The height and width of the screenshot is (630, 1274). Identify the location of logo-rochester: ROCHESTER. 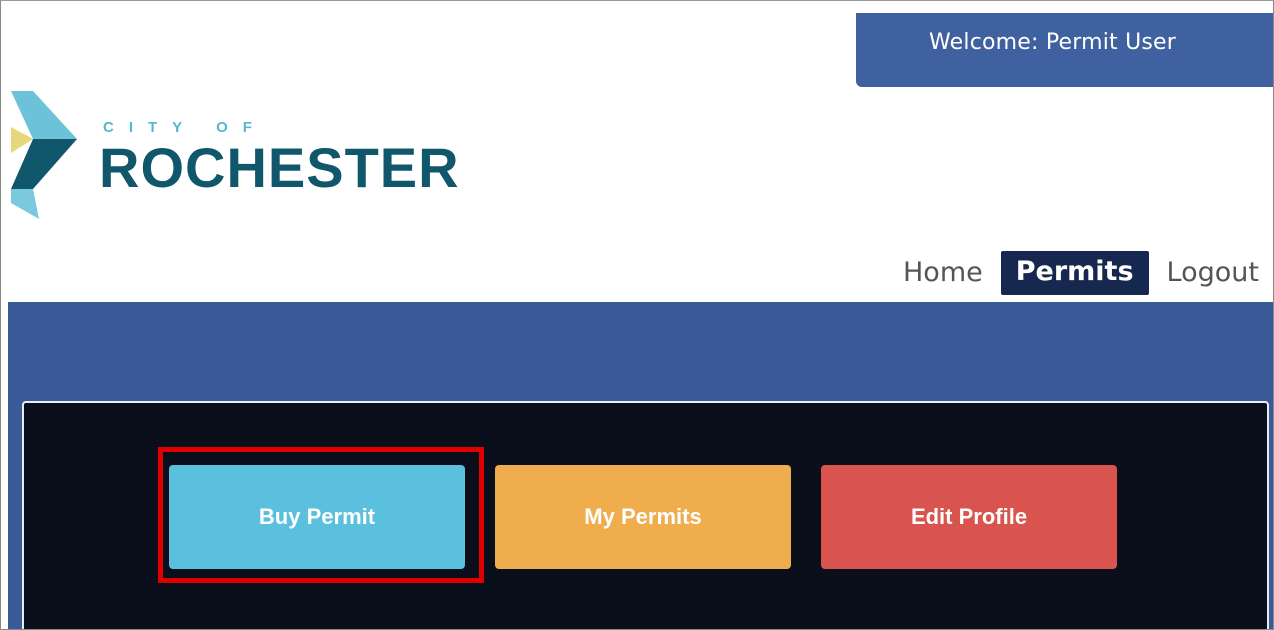
(279, 167).